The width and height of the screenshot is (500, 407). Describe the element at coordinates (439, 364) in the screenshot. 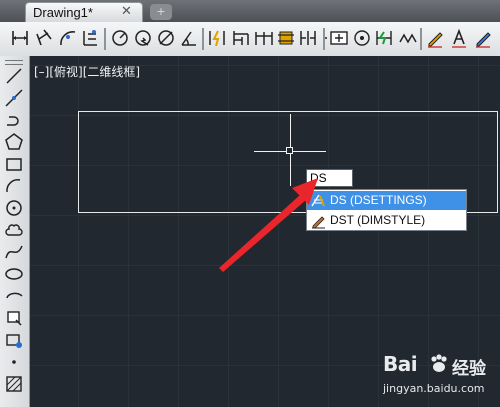

I see `paw-icon` at that location.